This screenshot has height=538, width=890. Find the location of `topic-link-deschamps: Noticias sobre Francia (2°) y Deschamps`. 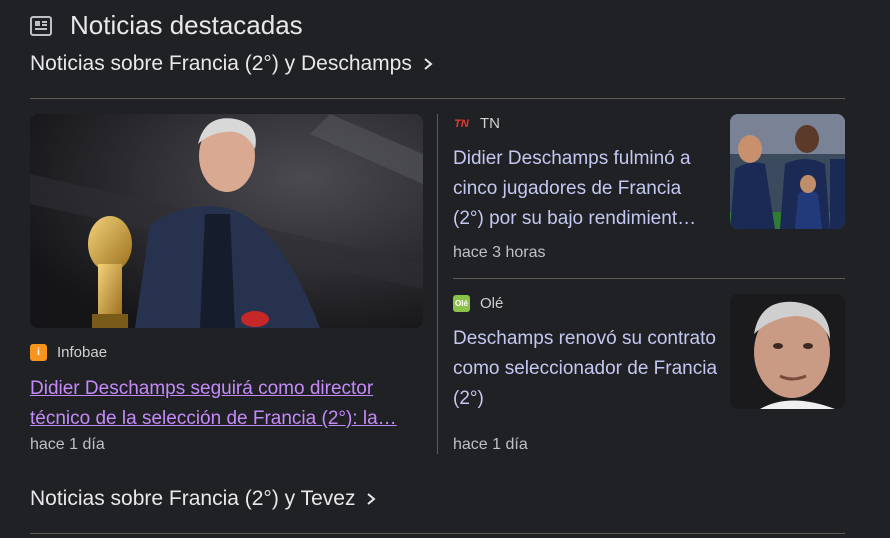

topic-link-deschamps: Noticias sobre Francia (2°) y Deschamps is located at coordinates (232, 64).